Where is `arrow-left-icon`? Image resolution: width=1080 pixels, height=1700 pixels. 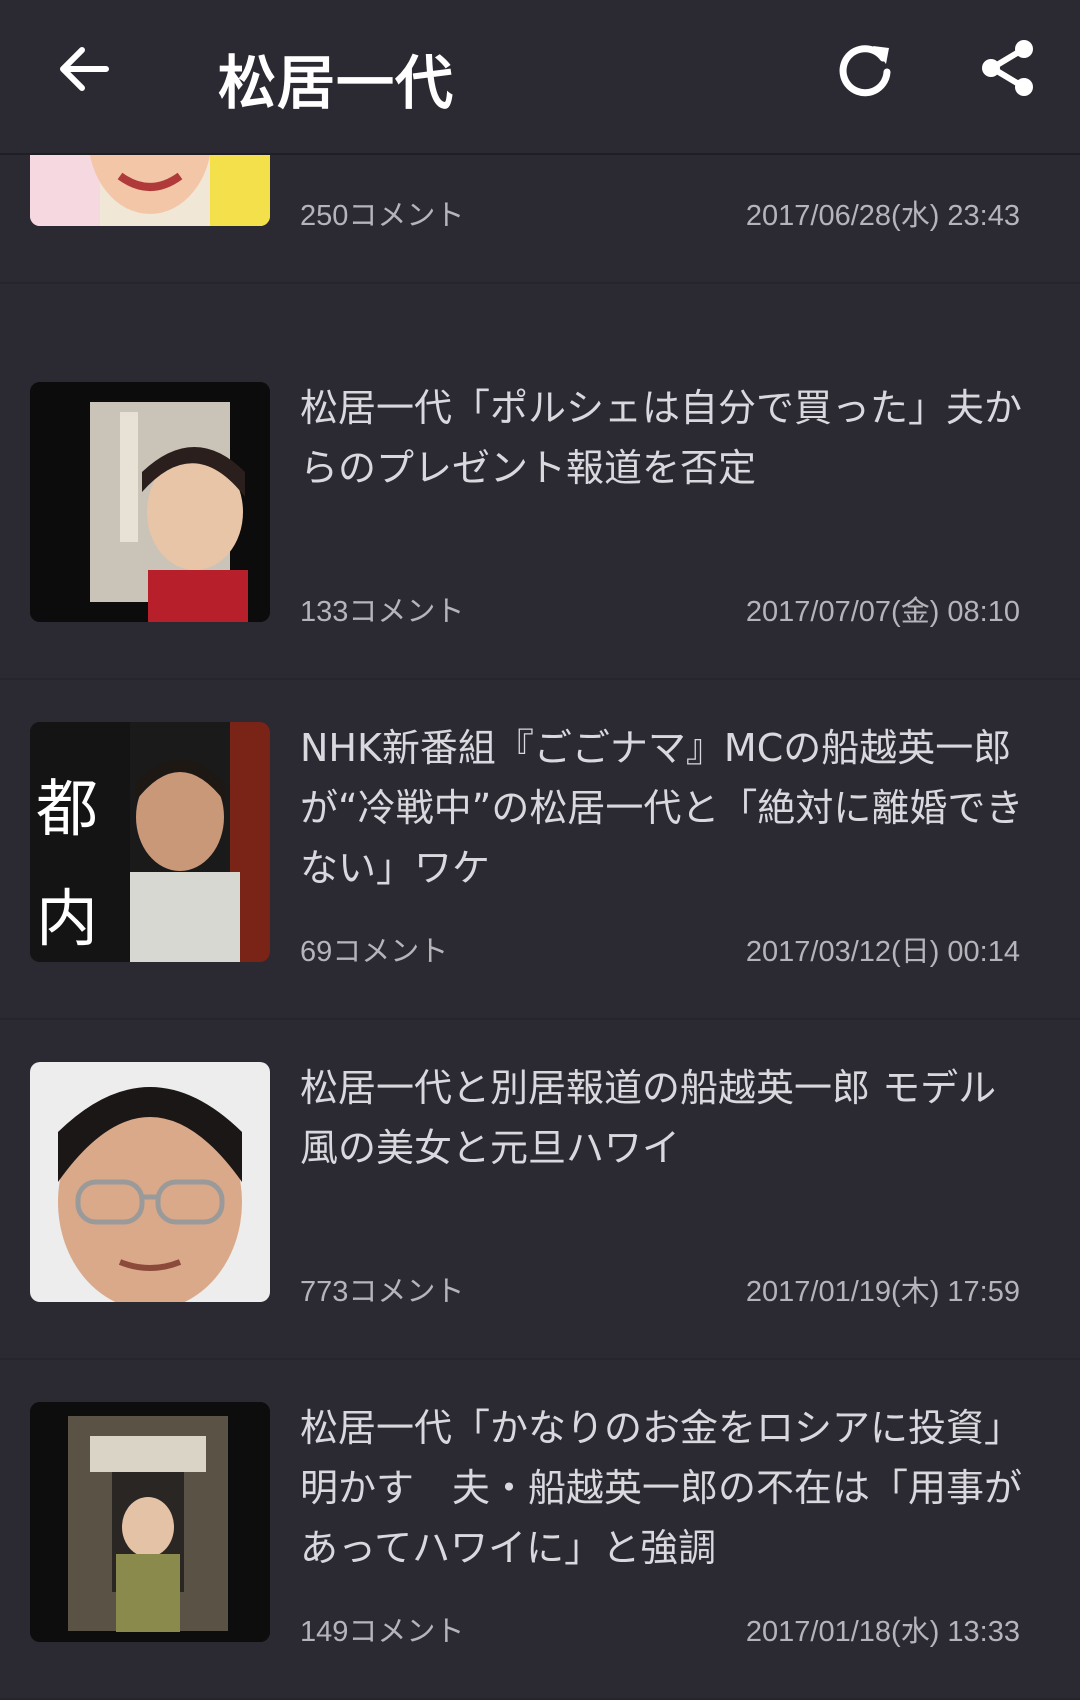
arrow-left-icon is located at coordinates (84, 69).